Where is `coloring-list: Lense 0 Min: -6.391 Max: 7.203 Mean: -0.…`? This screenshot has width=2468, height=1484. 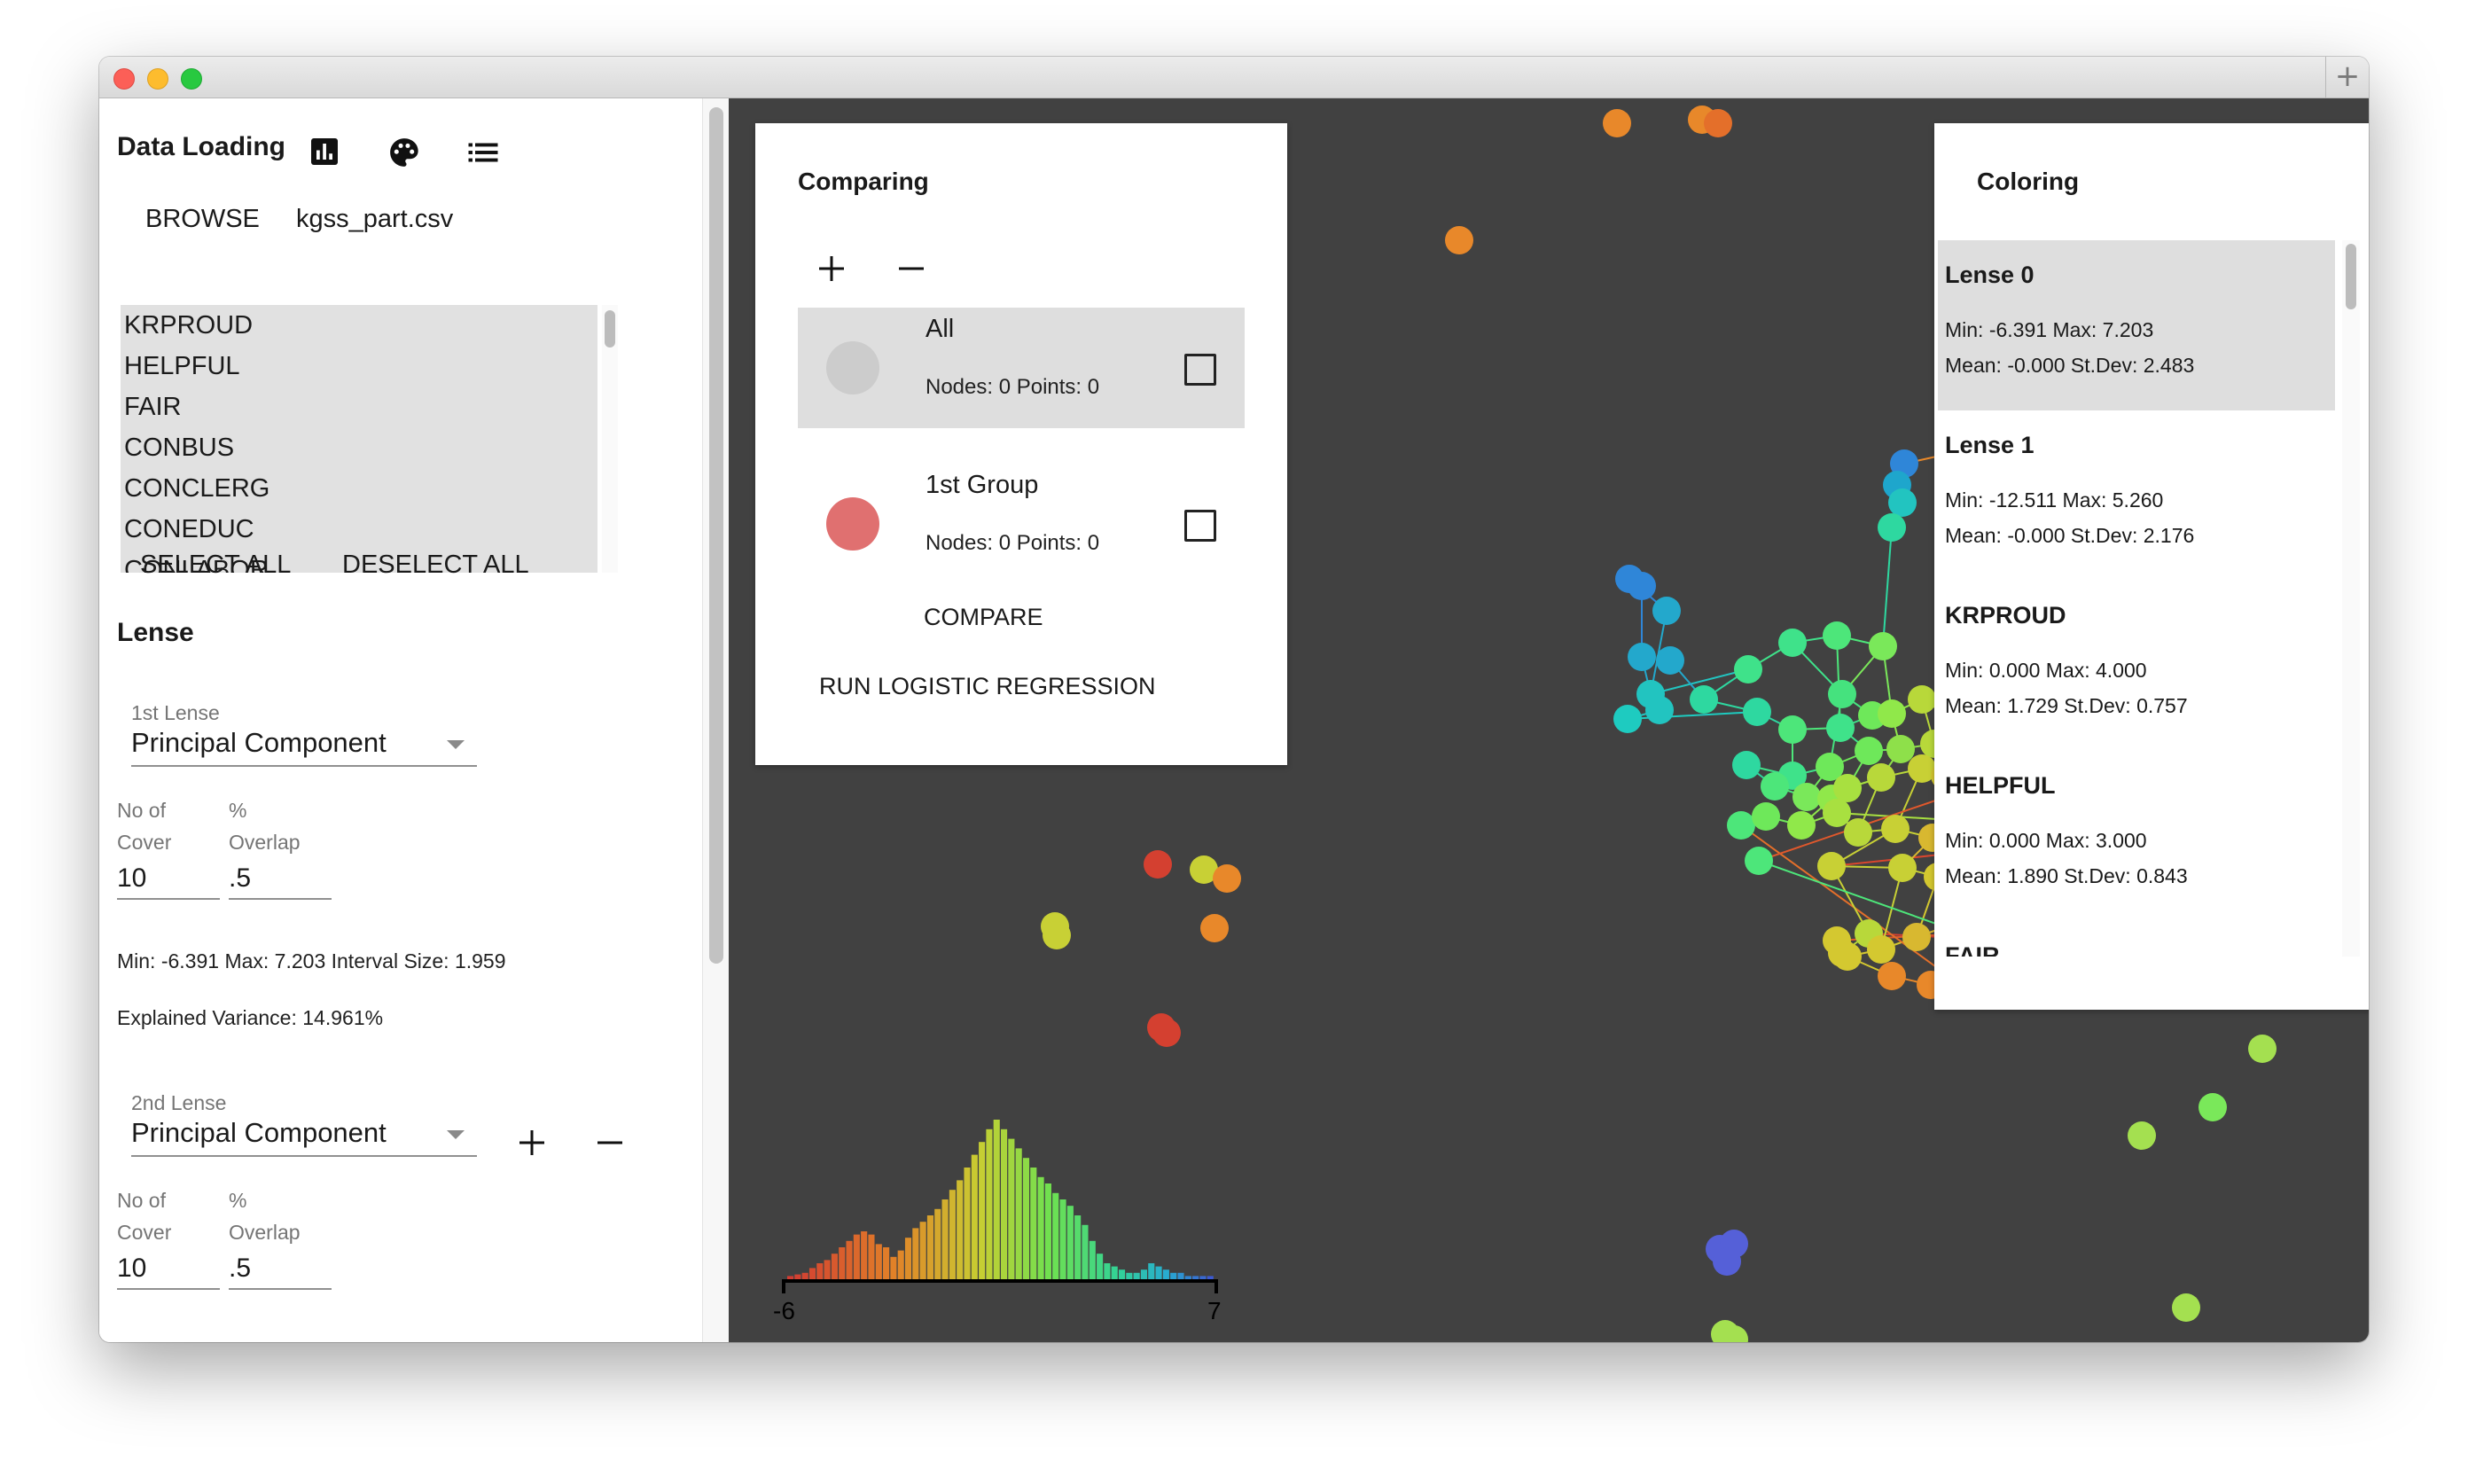
coloring-list: Lense 0 Min: -6.391 Max: 7.203 Mean: -0.… is located at coordinates (2136, 598).